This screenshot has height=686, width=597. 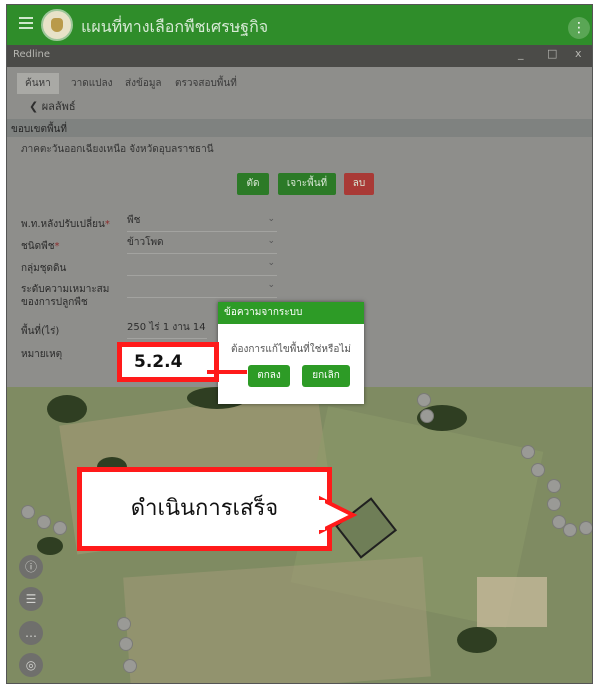 I want to click on cancel-button: ยกเลิก, so click(x=326, y=376).